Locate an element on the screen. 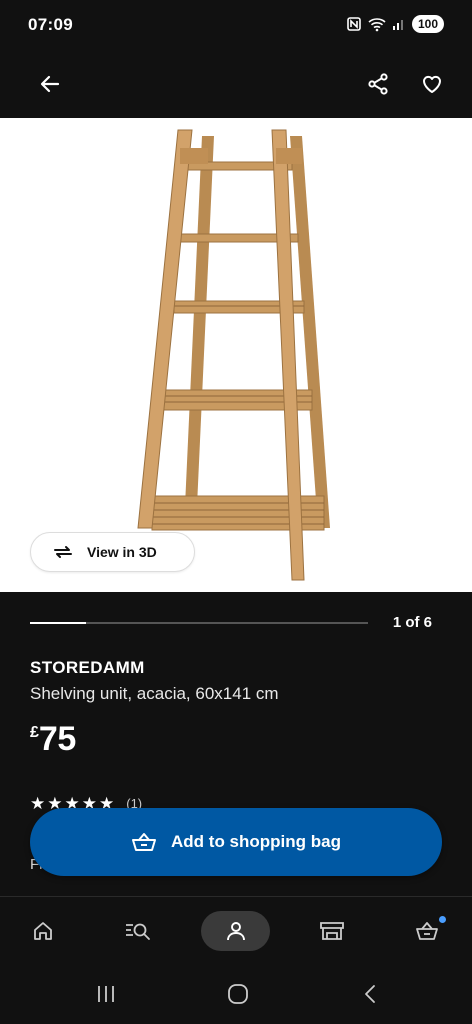 This screenshot has width=472, height=1024. add-to-bag-button: Add to shopping bag is located at coordinates (236, 842).